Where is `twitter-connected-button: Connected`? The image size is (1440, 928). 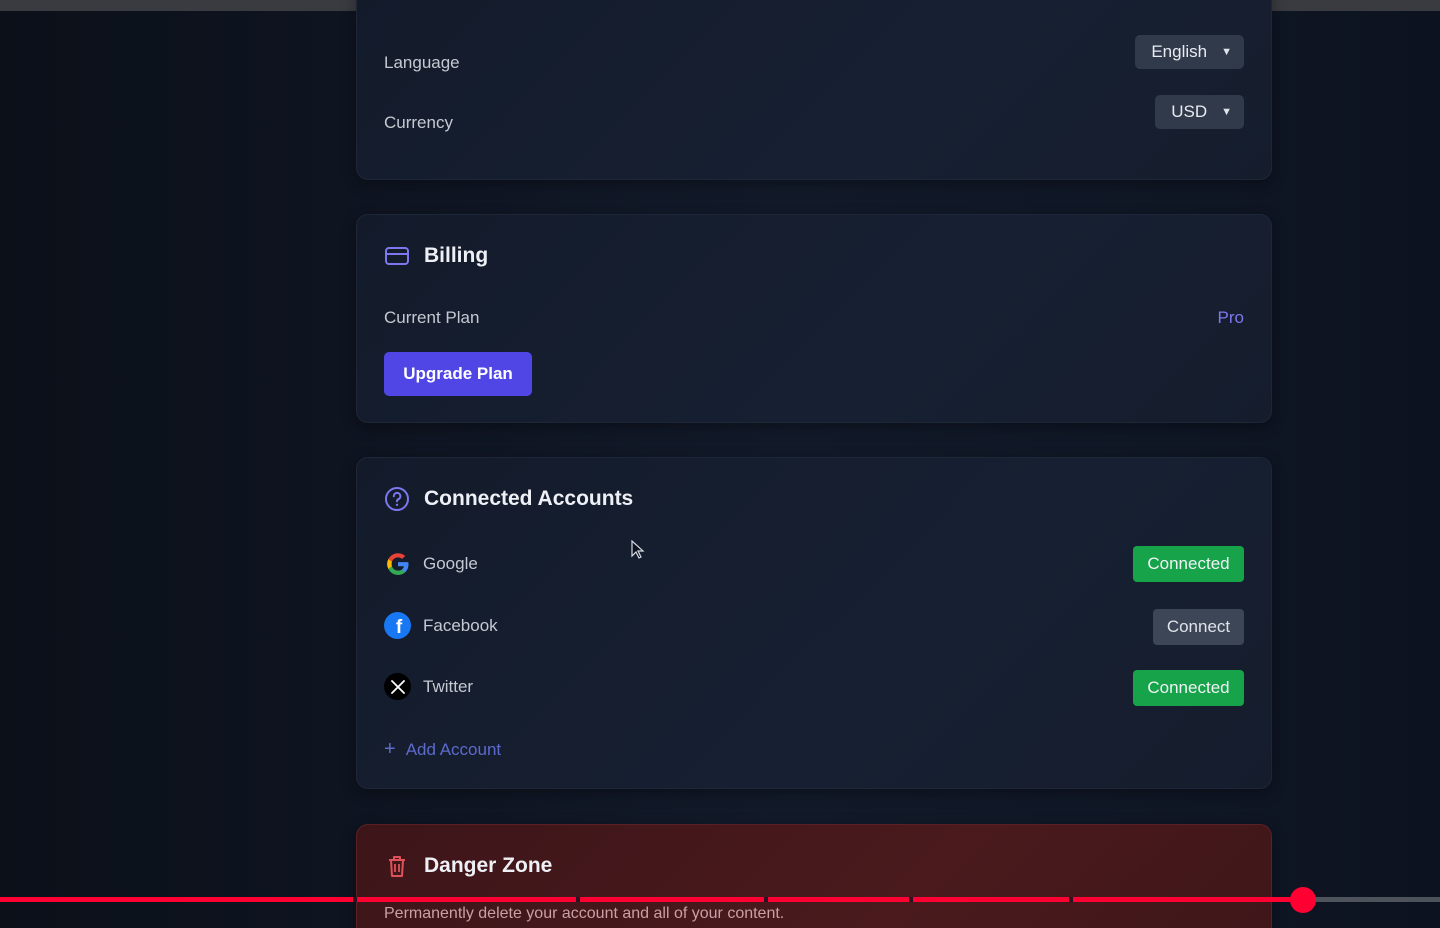 twitter-connected-button: Connected is located at coordinates (1188, 688).